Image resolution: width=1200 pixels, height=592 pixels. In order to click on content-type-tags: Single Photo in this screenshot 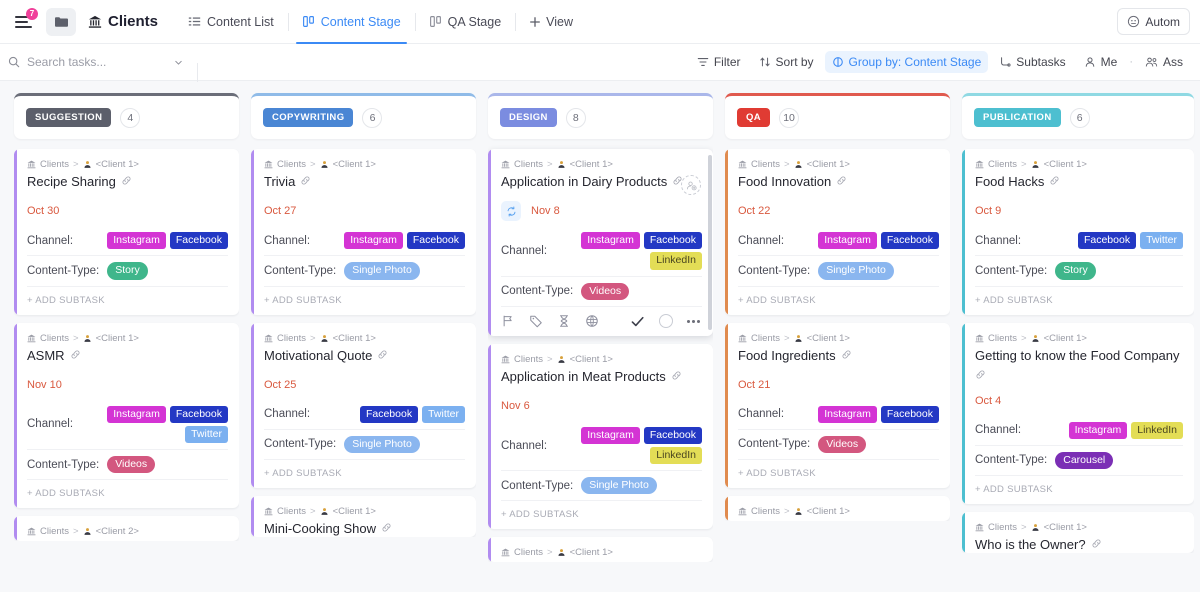, I will do `click(382, 444)`.